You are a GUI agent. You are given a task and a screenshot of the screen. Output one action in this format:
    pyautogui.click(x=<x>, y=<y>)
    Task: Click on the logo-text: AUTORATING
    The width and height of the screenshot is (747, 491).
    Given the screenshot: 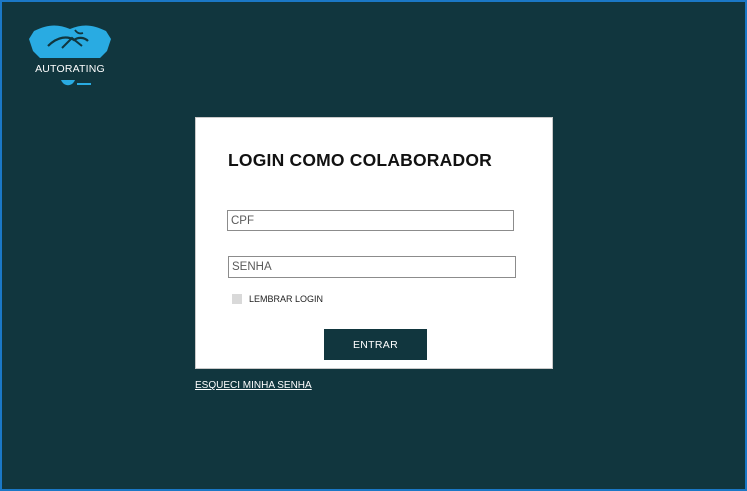 What is the action you would take?
    pyautogui.click(x=70, y=69)
    